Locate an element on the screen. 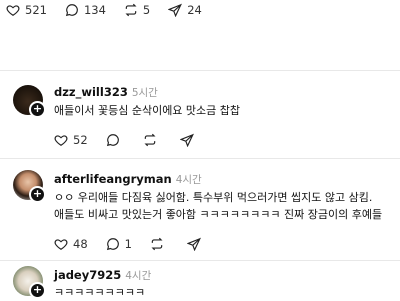 Image resolution: width=400 pixels, height=301 pixels. comment-text: 애들이서 꽃등심 순삭이에요 맛소금 찹찹 is located at coordinates (147, 110).